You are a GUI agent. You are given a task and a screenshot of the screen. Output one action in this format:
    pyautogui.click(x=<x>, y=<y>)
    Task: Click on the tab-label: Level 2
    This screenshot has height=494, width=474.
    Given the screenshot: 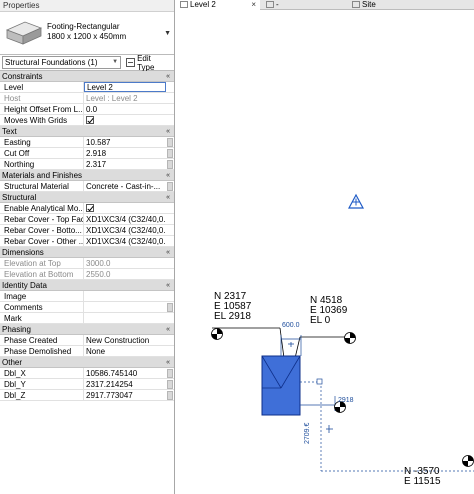 What is the action you would take?
    pyautogui.click(x=203, y=4)
    